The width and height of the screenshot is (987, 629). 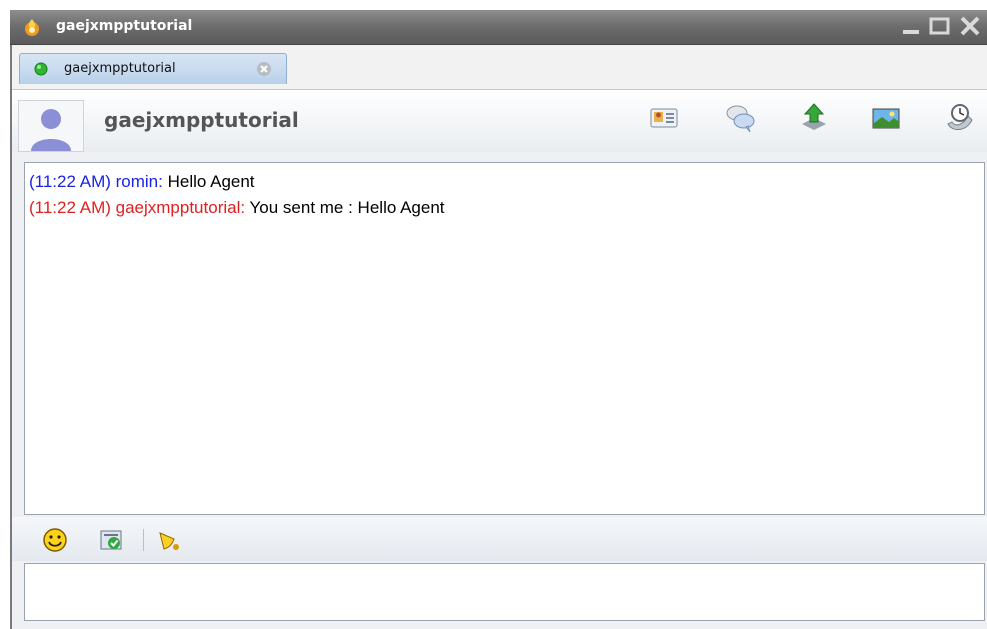 What do you see at coordinates (886, 118) in the screenshot?
I see `image-icon` at bounding box center [886, 118].